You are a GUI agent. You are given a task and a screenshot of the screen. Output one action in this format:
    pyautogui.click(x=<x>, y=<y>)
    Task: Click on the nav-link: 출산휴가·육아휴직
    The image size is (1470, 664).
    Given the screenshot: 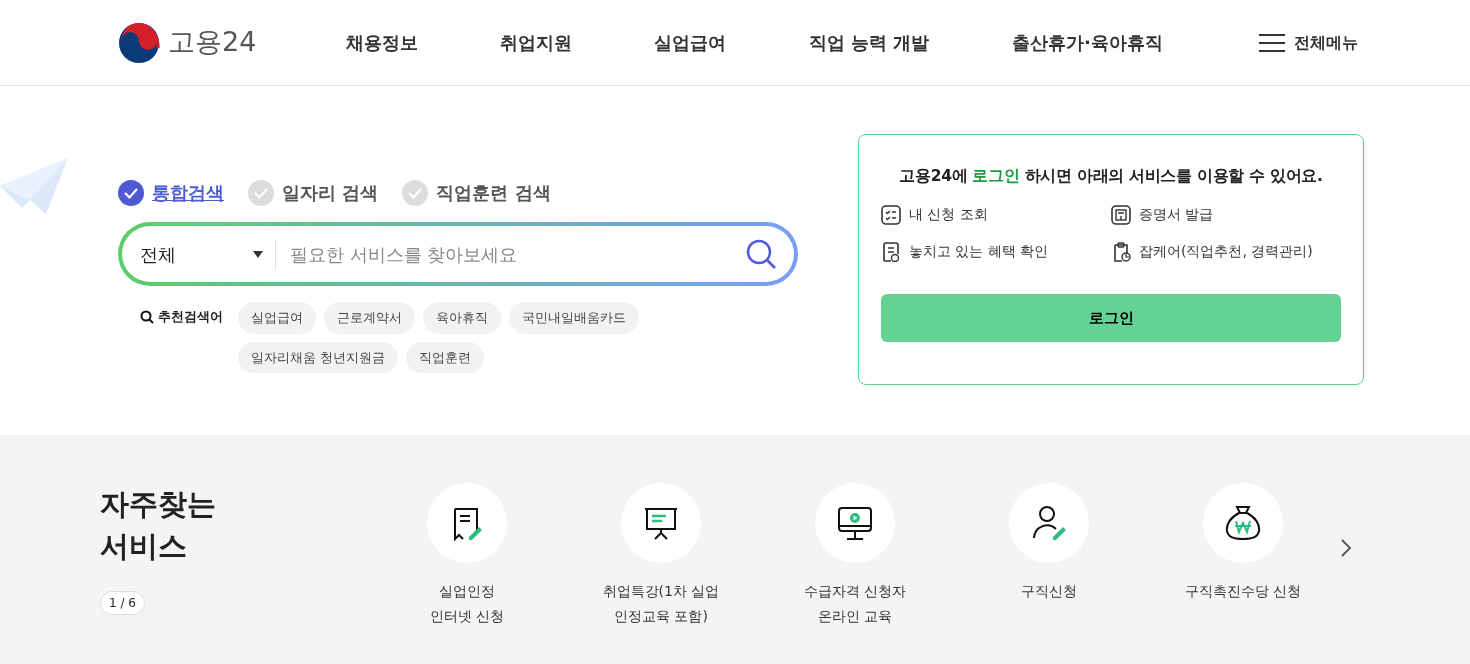 What is the action you would take?
    pyautogui.click(x=1087, y=42)
    